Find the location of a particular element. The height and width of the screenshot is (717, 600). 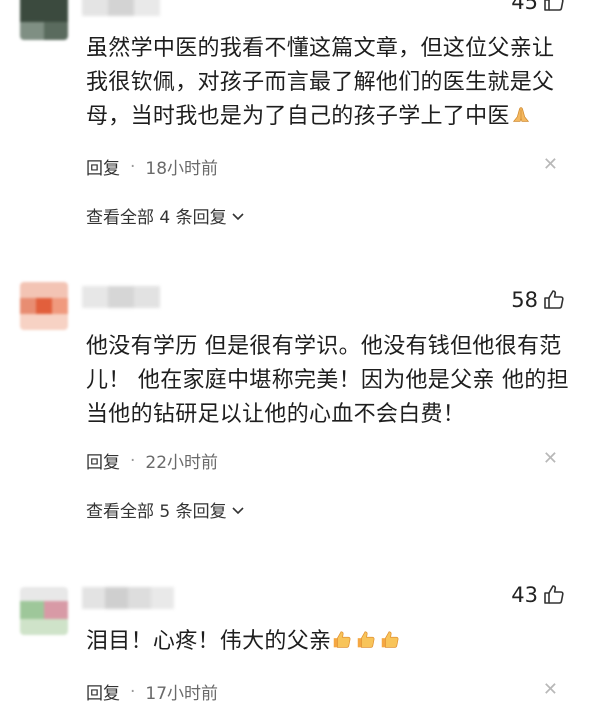

comment-line: 儿！ 他在家庭中堪称完美！因为他是父亲 他的担 is located at coordinates (327, 380).